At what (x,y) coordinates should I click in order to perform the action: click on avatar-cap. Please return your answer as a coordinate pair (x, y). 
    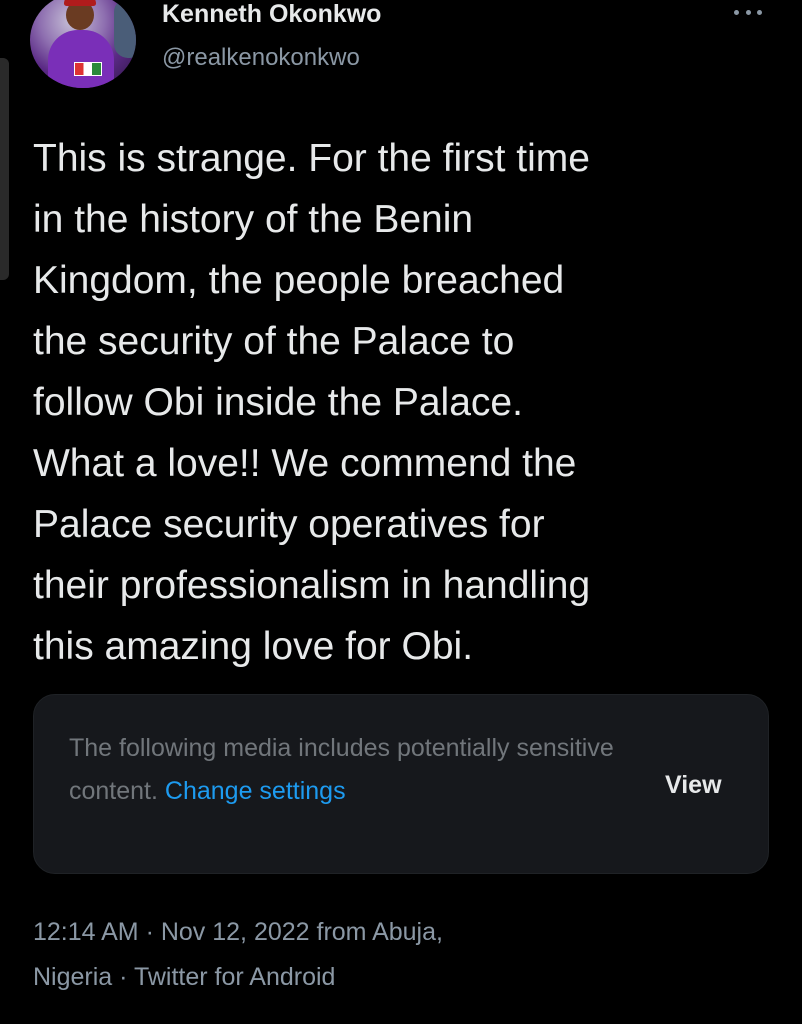
    Looking at the image, I should click on (80, 3).